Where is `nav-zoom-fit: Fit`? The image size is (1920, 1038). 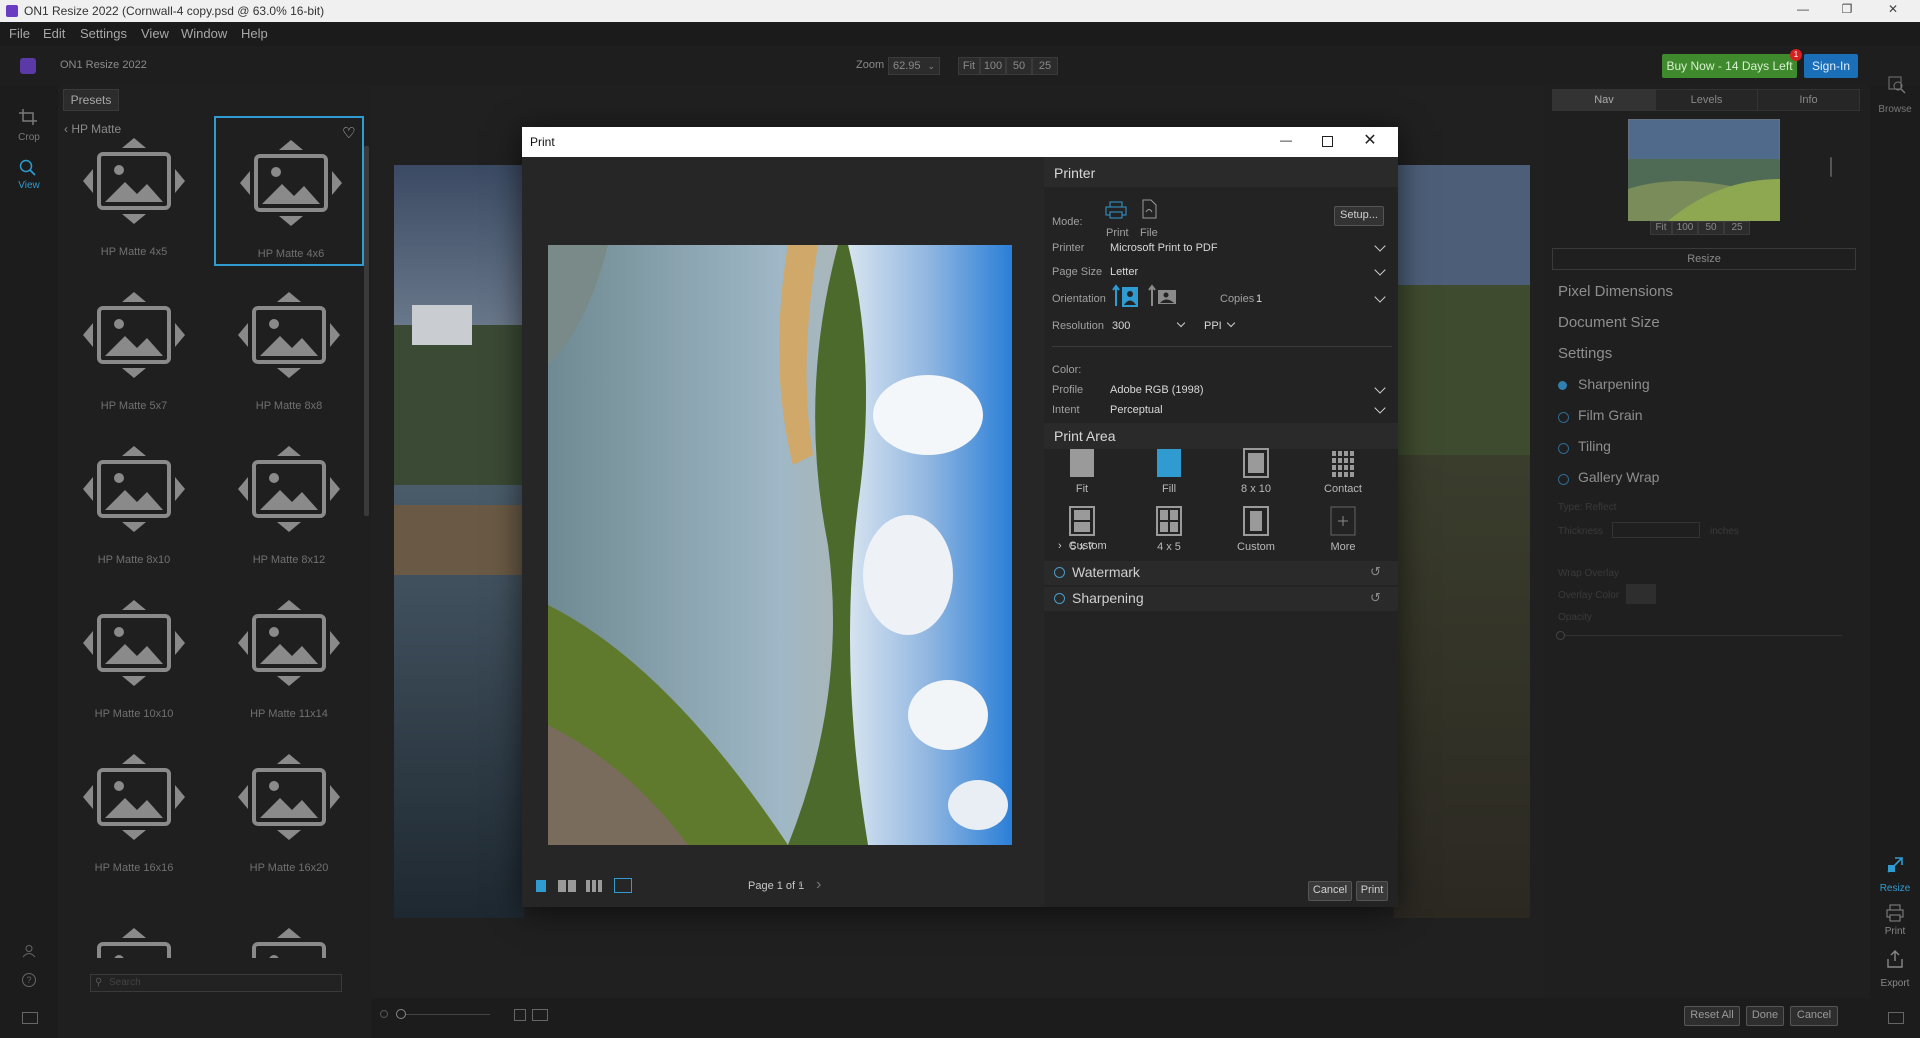
nav-zoom-fit: Fit is located at coordinates (1661, 228).